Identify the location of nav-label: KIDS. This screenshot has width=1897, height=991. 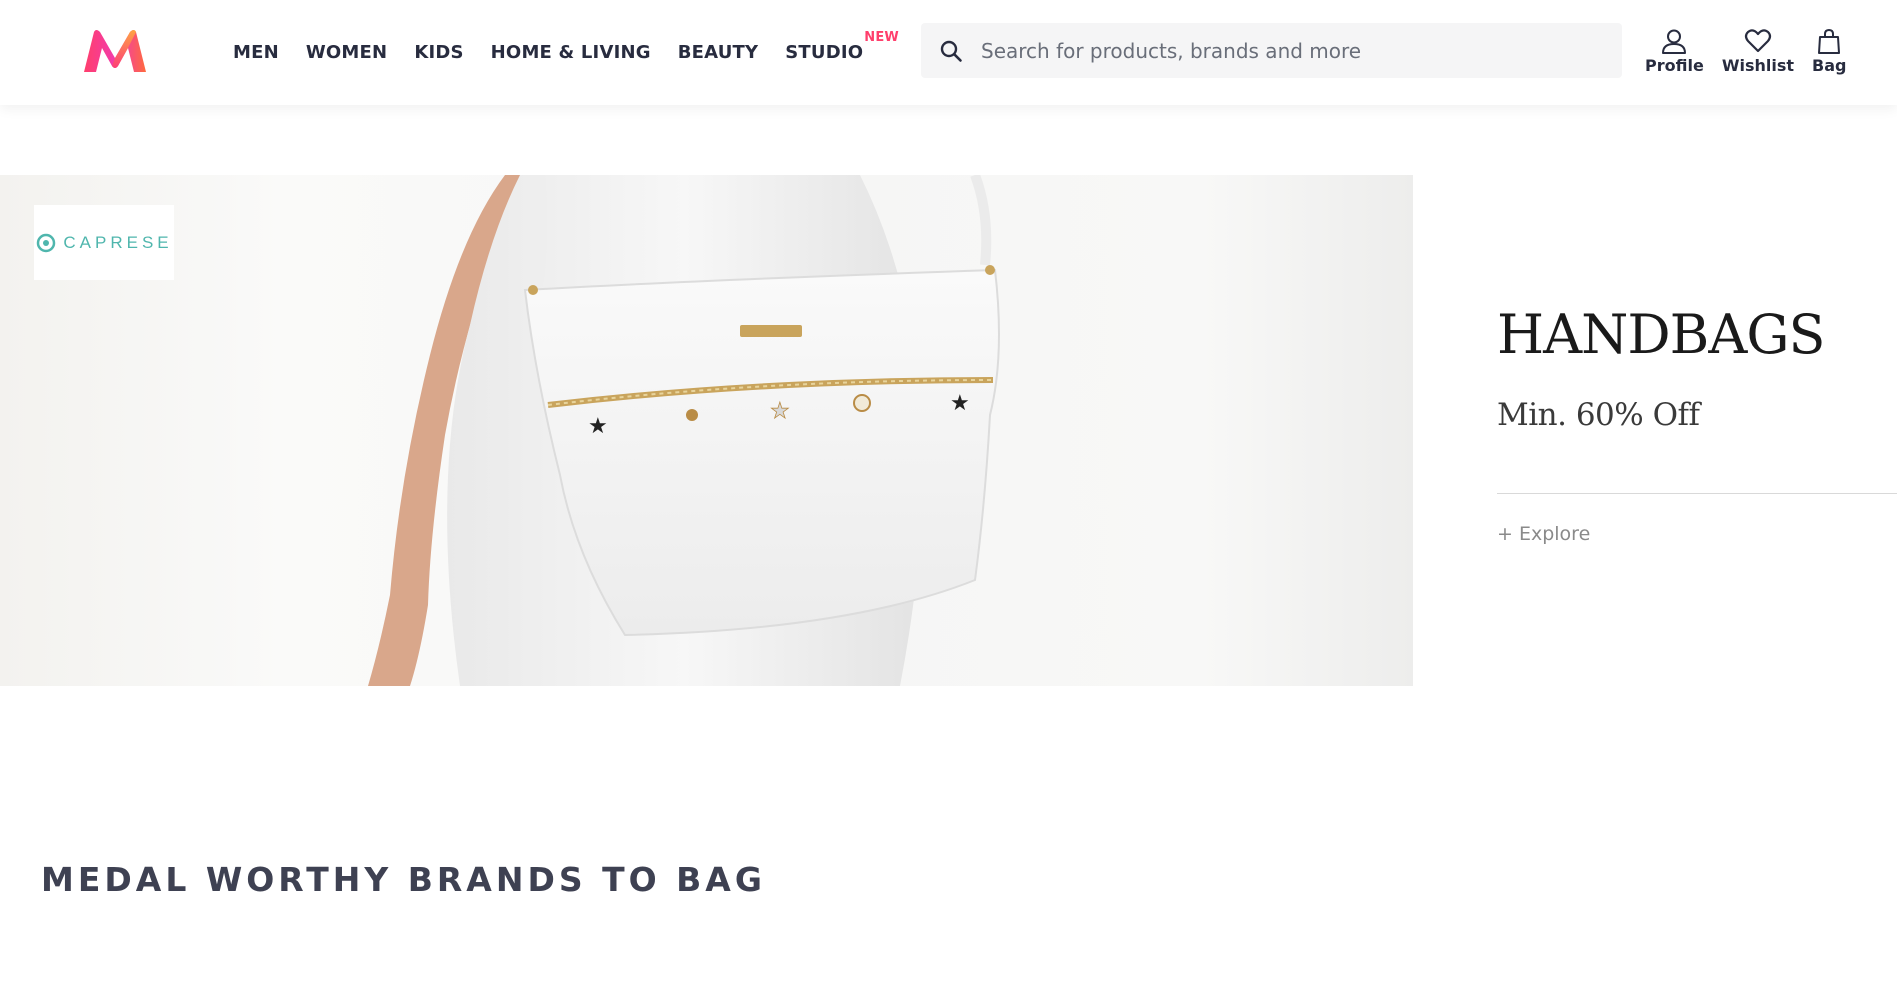
(439, 52).